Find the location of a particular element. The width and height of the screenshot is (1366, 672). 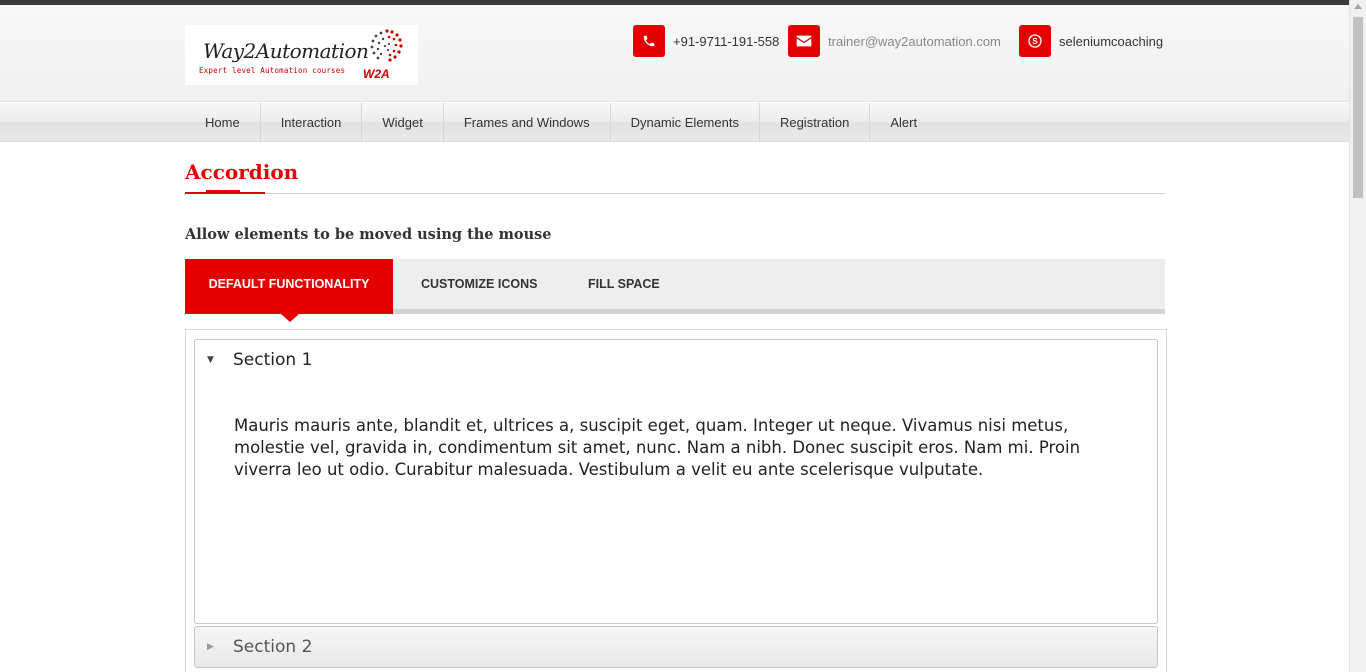

contact-skype-id: seleniumcoaching is located at coordinates (1111, 41).